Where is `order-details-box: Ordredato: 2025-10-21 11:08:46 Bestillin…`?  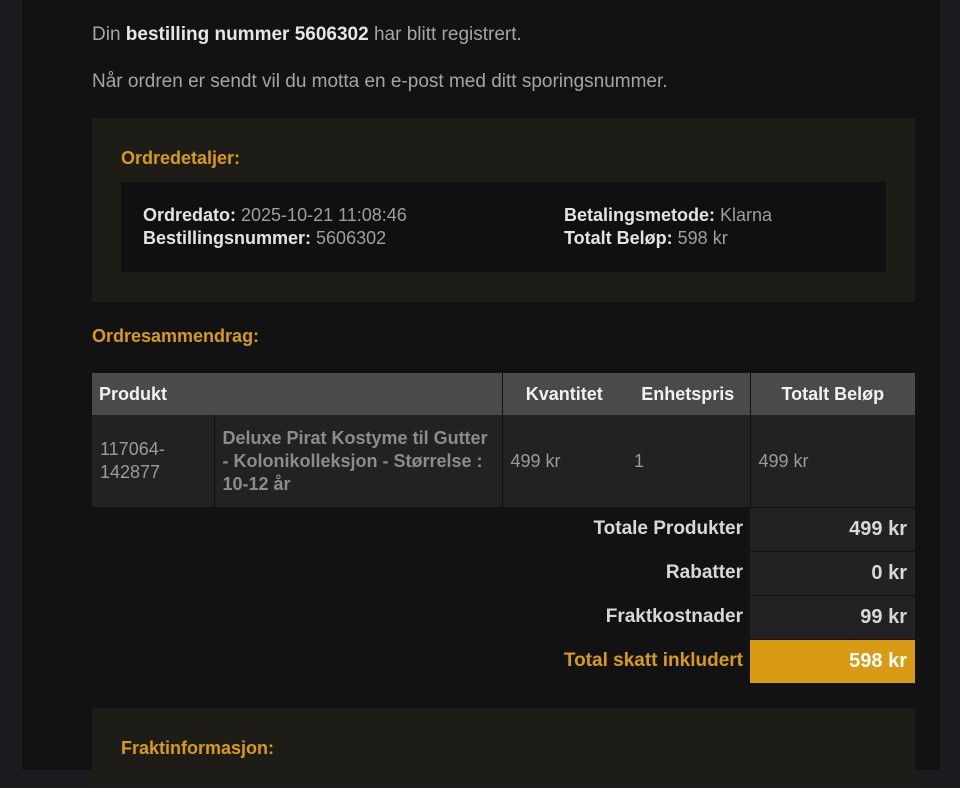
order-details-box: Ordredato: 2025-10-21 11:08:46 Bestillin… is located at coordinates (503, 227).